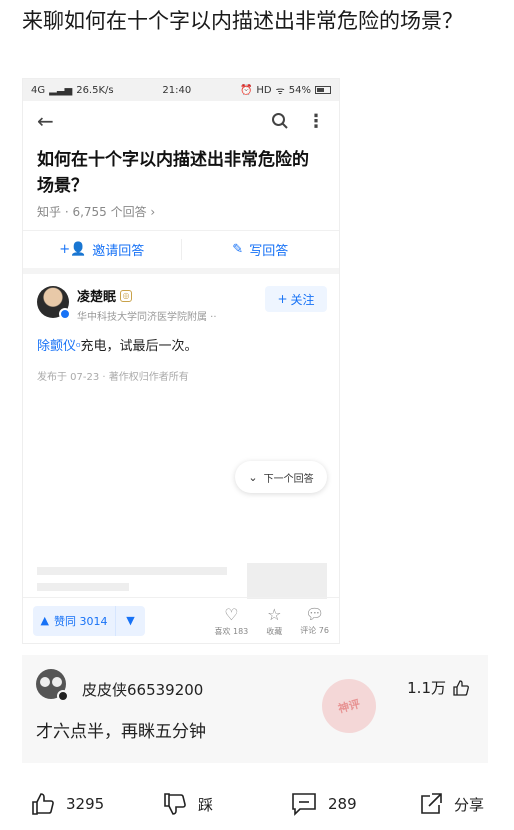 This screenshot has width=514, height=830. I want to click on back-arrow-icon: ←, so click(45, 121).